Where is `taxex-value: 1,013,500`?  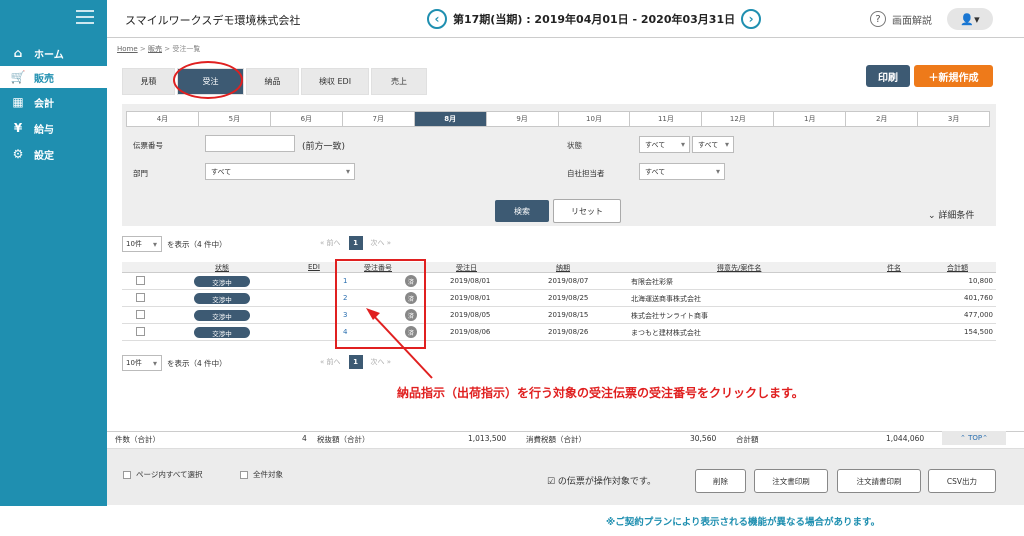 taxex-value: 1,013,500 is located at coordinates (487, 438).